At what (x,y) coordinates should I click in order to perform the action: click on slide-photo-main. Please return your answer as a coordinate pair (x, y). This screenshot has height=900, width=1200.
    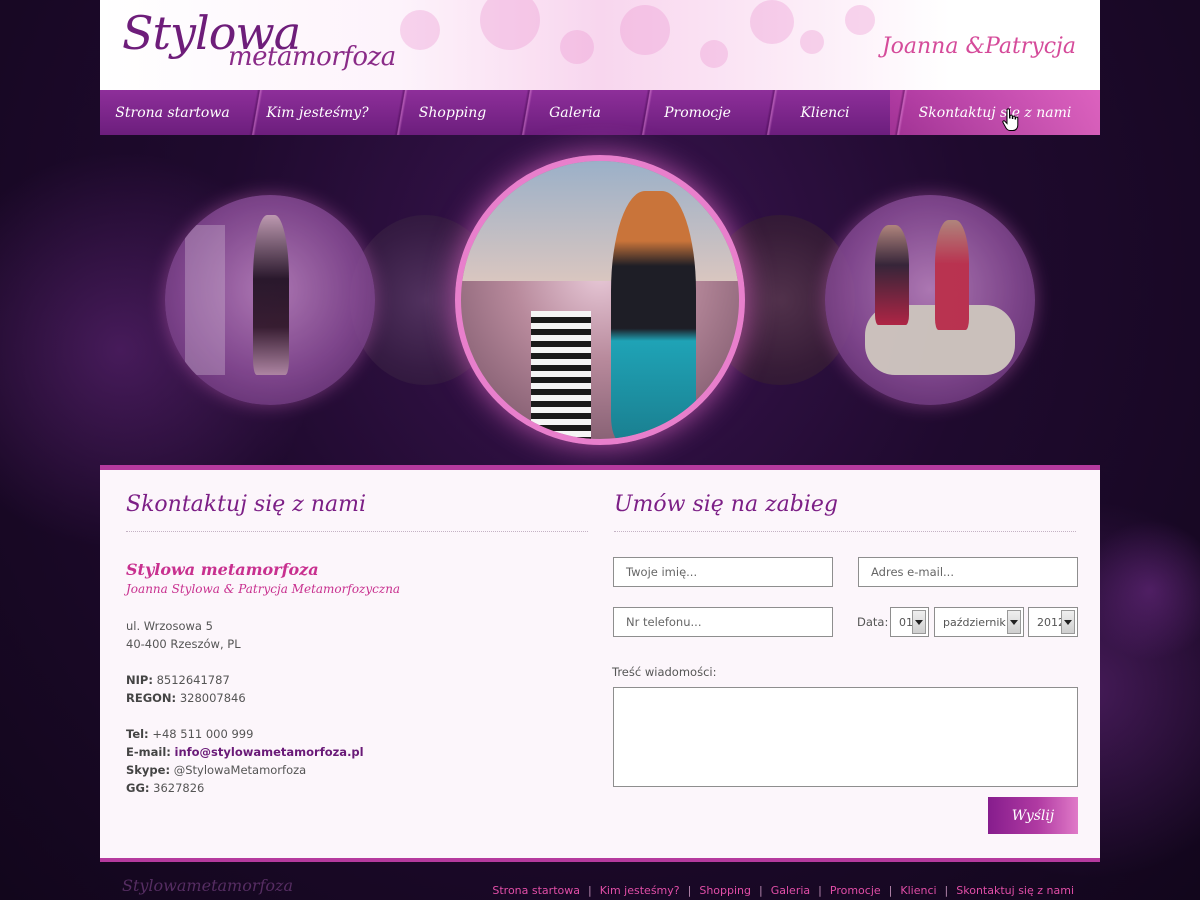
    Looking at the image, I should click on (600, 300).